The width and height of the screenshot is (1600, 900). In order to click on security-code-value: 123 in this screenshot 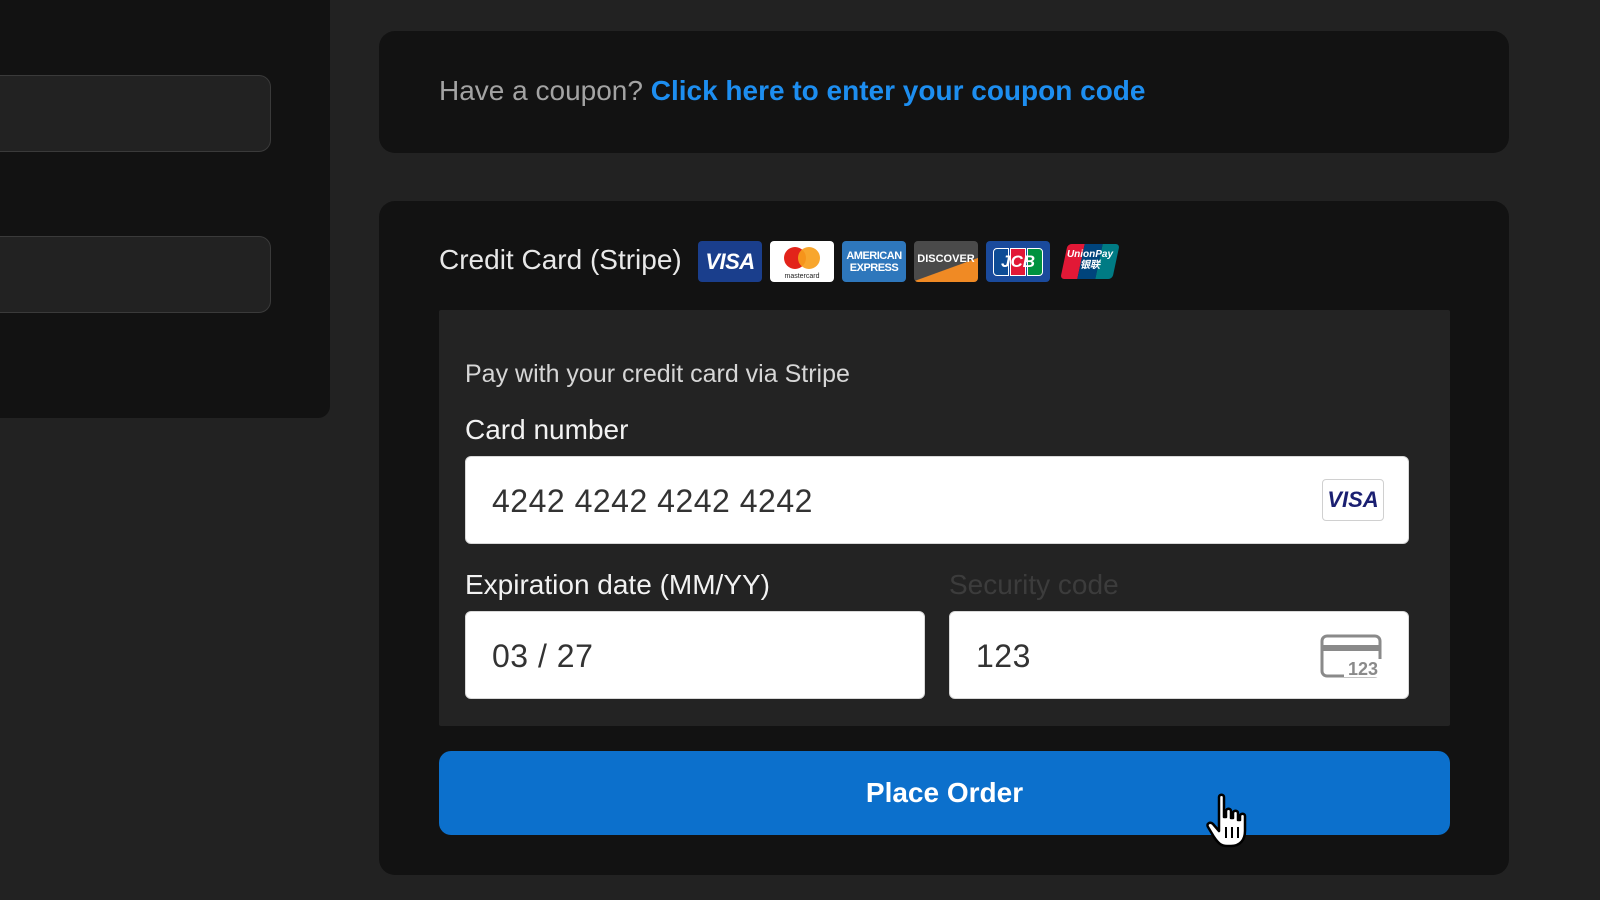, I will do `click(1003, 656)`.